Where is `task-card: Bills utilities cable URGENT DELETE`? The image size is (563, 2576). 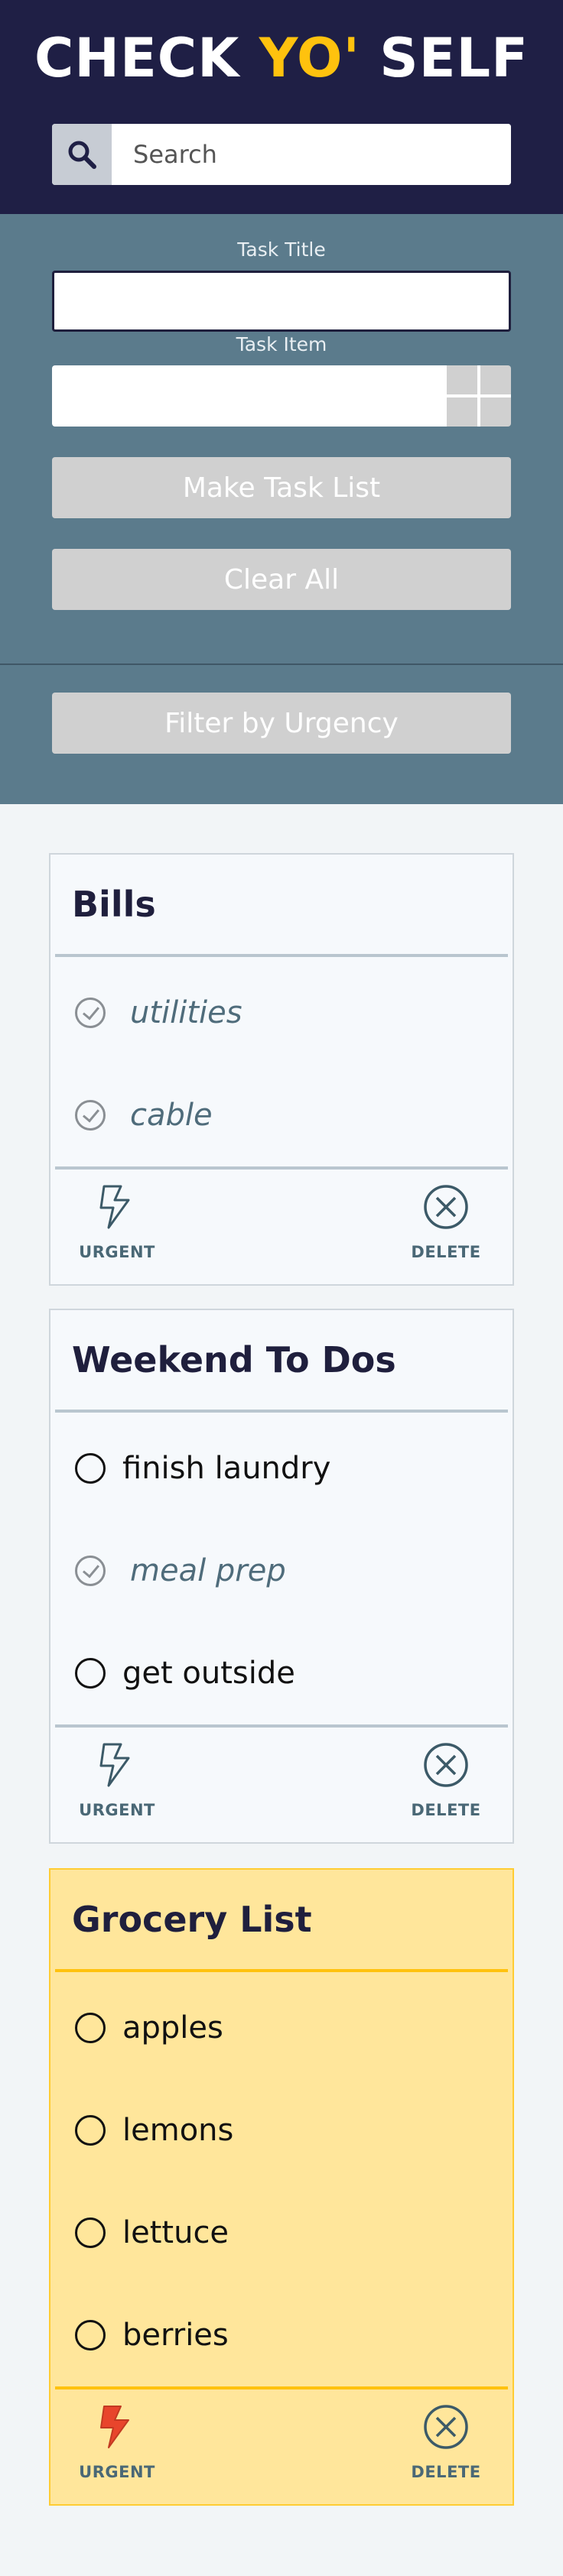 task-card: Bills utilities cable URGENT DELETE is located at coordinates (281, 1069).